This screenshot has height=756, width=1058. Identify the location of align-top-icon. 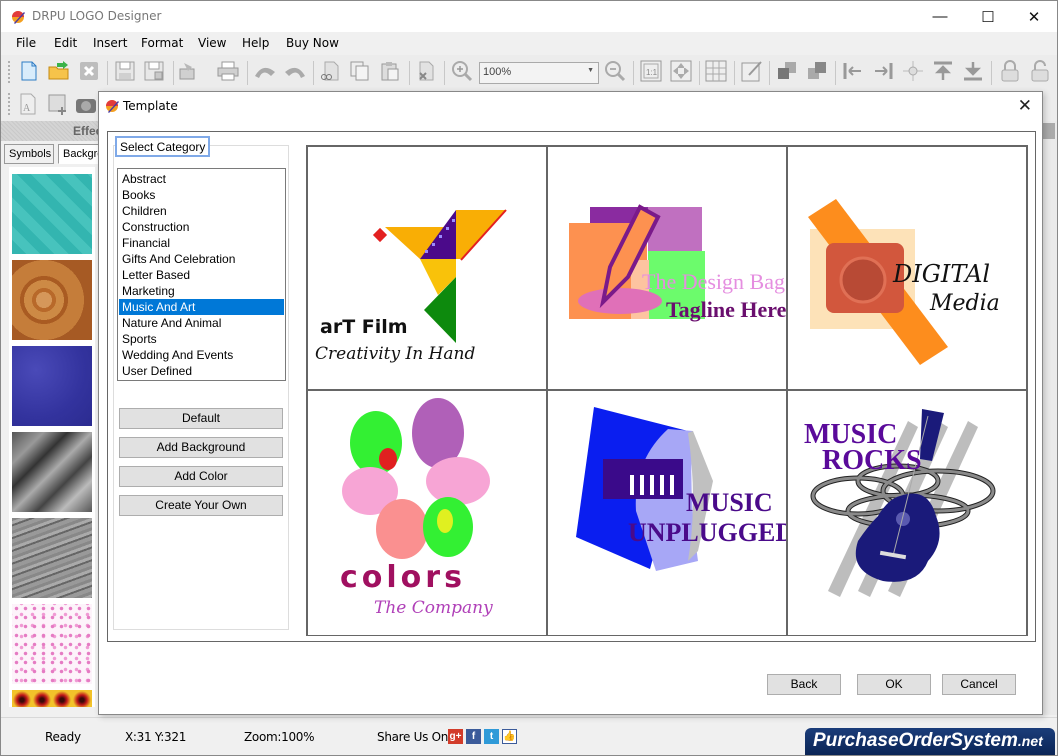
(943, 71).